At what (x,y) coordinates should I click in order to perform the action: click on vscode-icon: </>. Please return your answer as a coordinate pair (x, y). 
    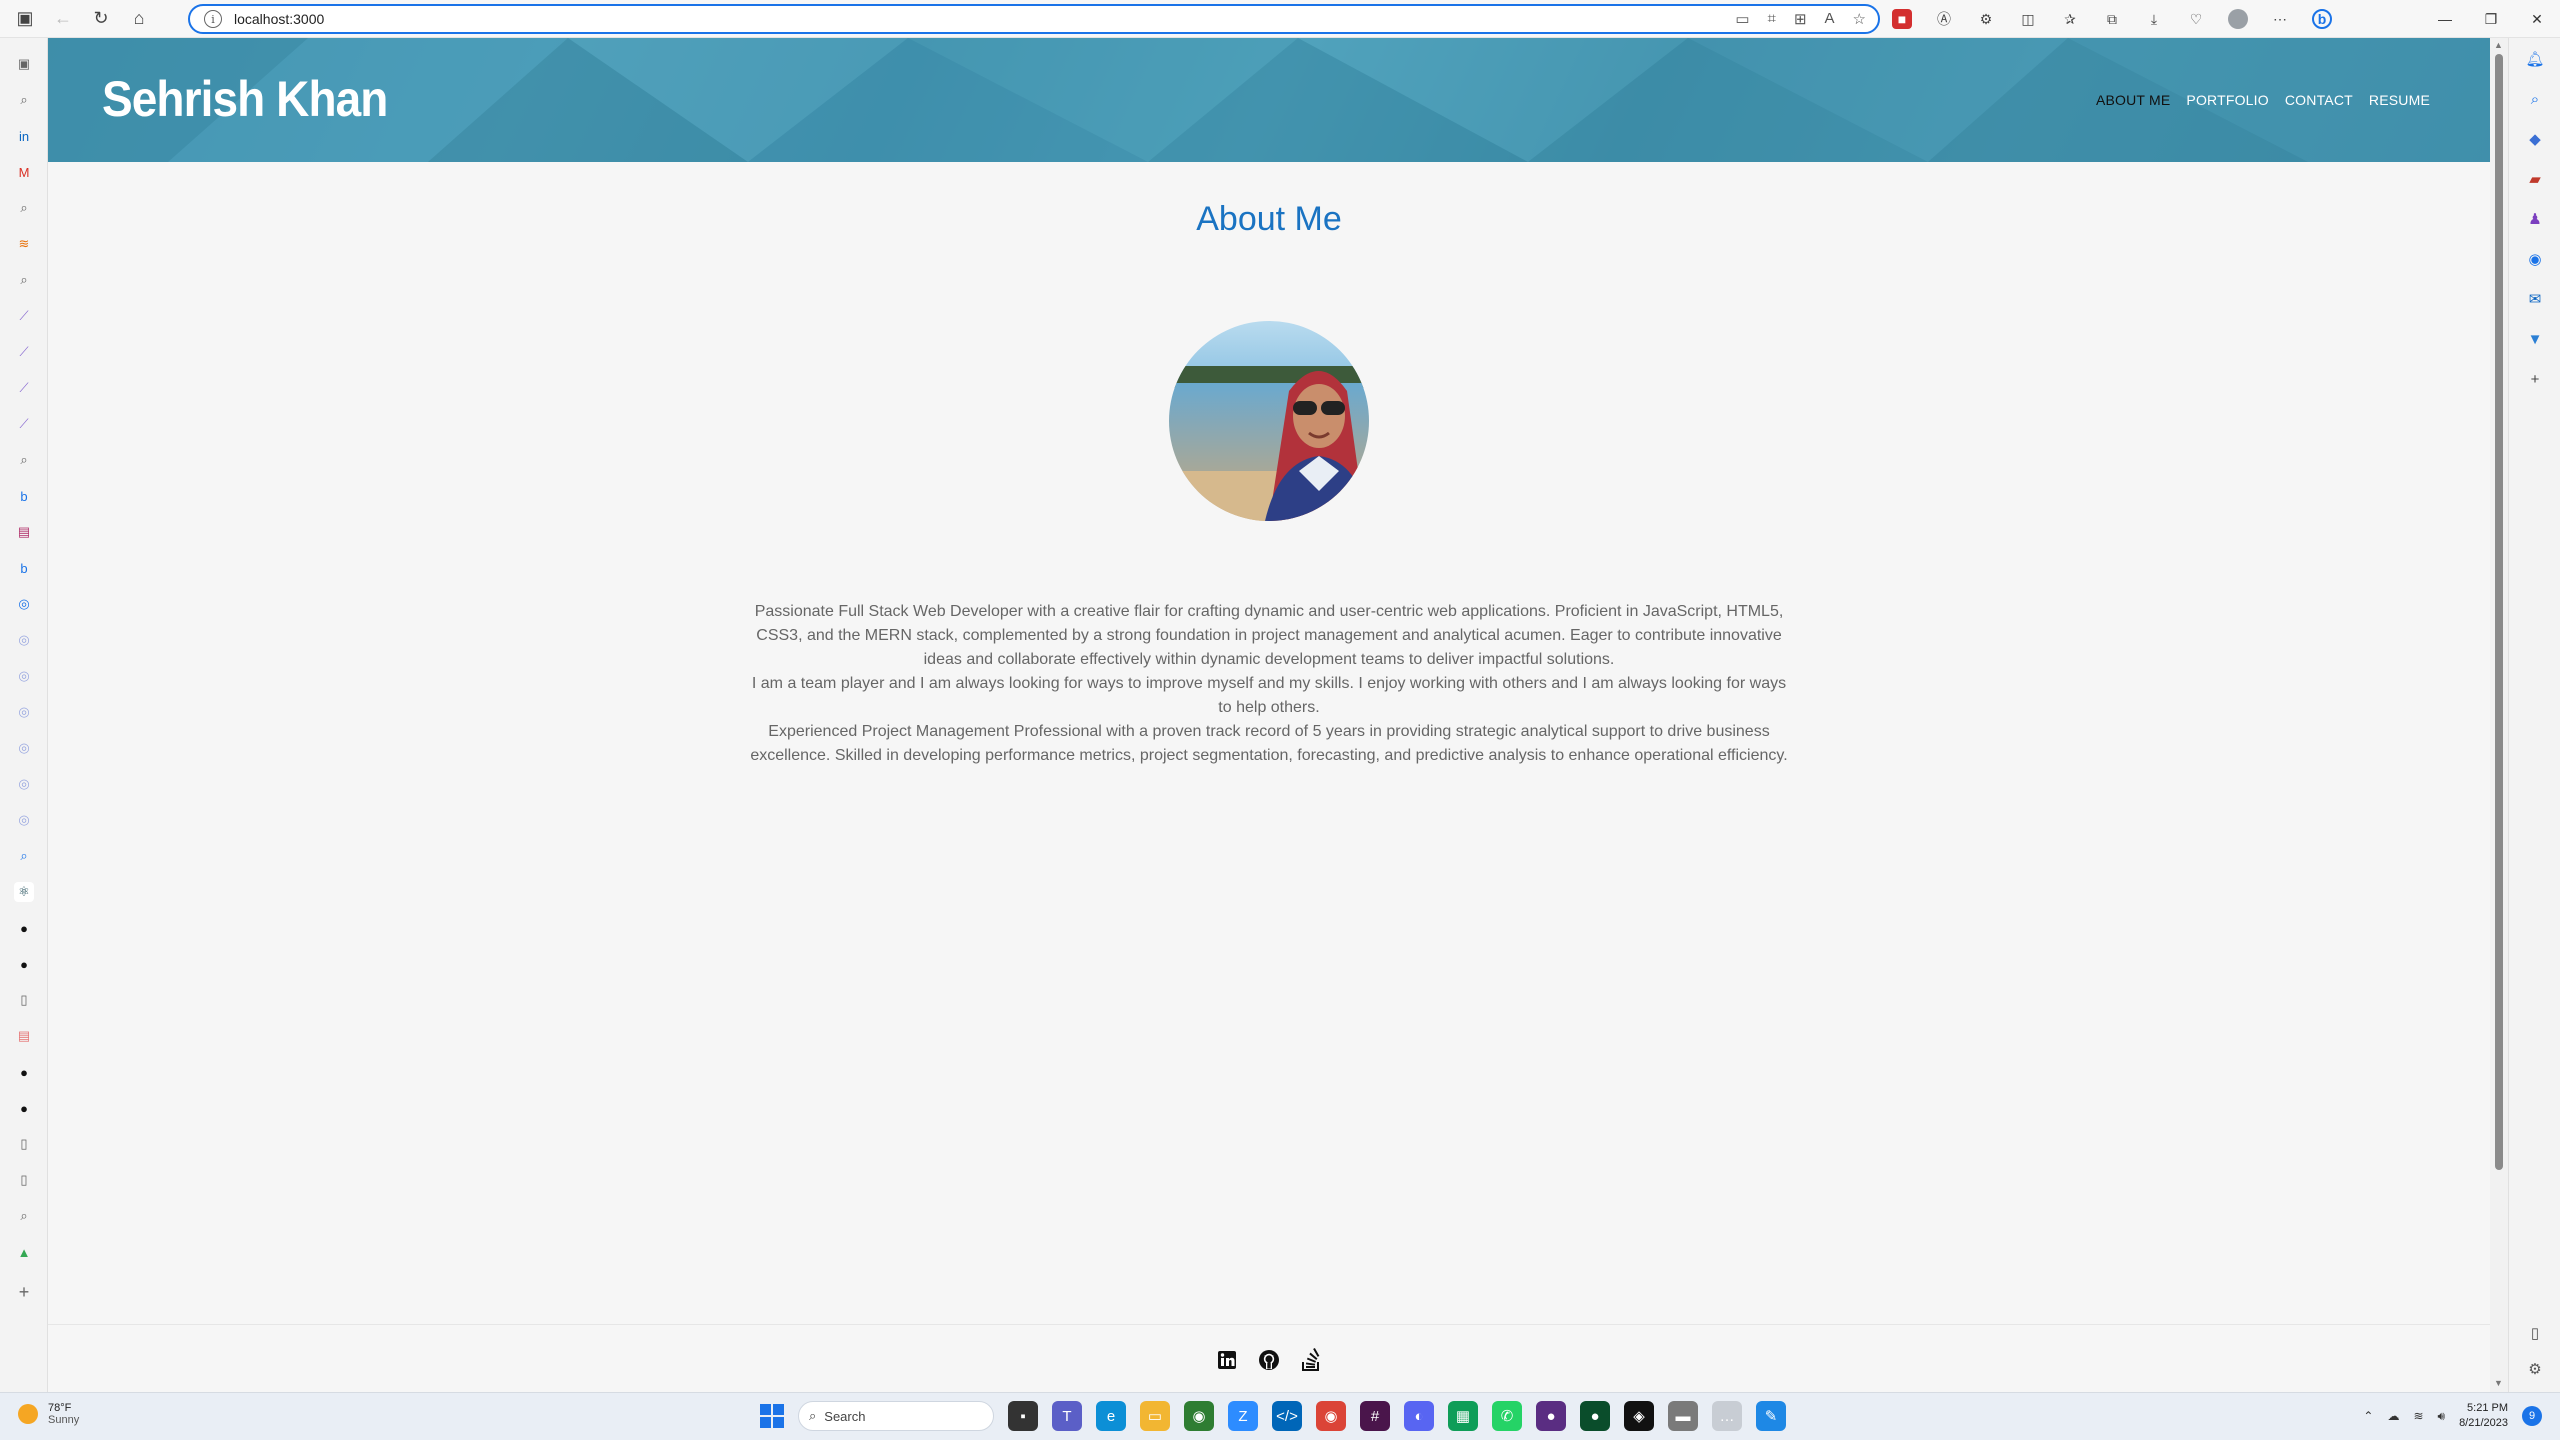
    Looking at the image, I should click on (1287, 1416).